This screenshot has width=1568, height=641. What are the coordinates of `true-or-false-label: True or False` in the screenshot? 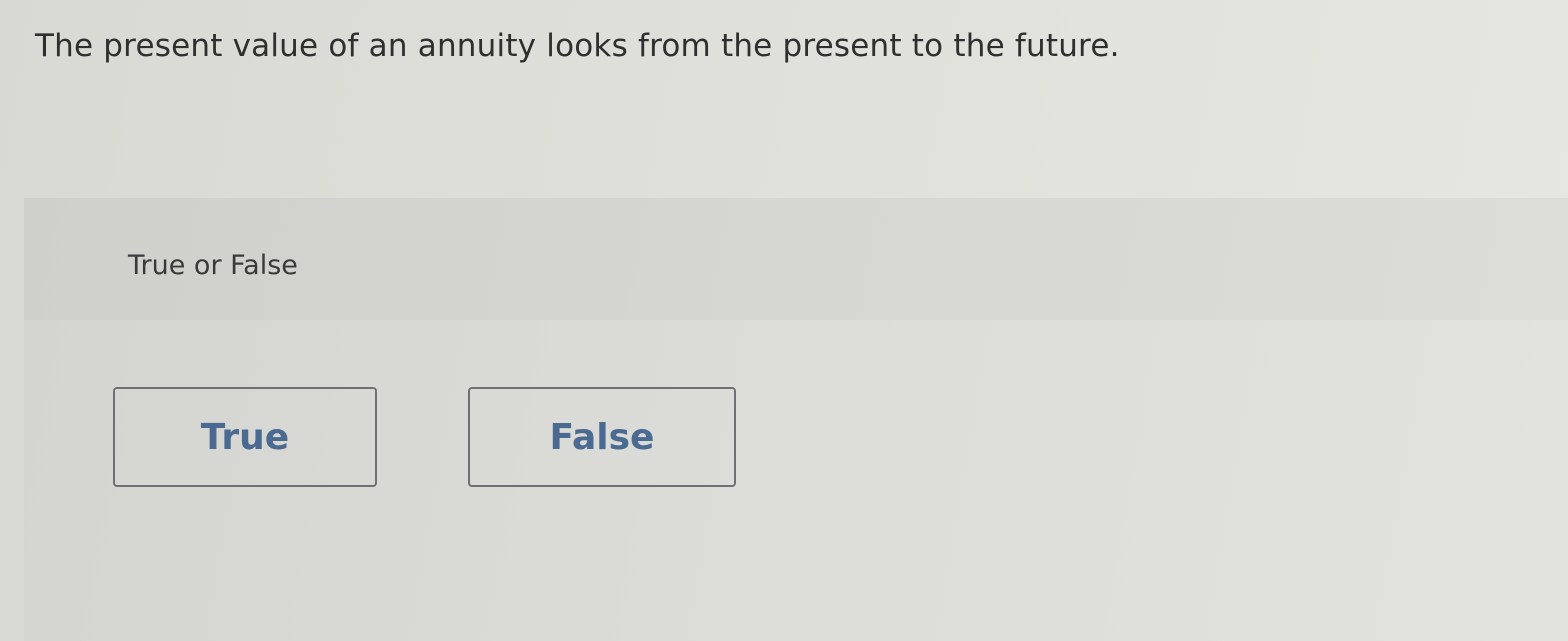 It's located at (213, 265).